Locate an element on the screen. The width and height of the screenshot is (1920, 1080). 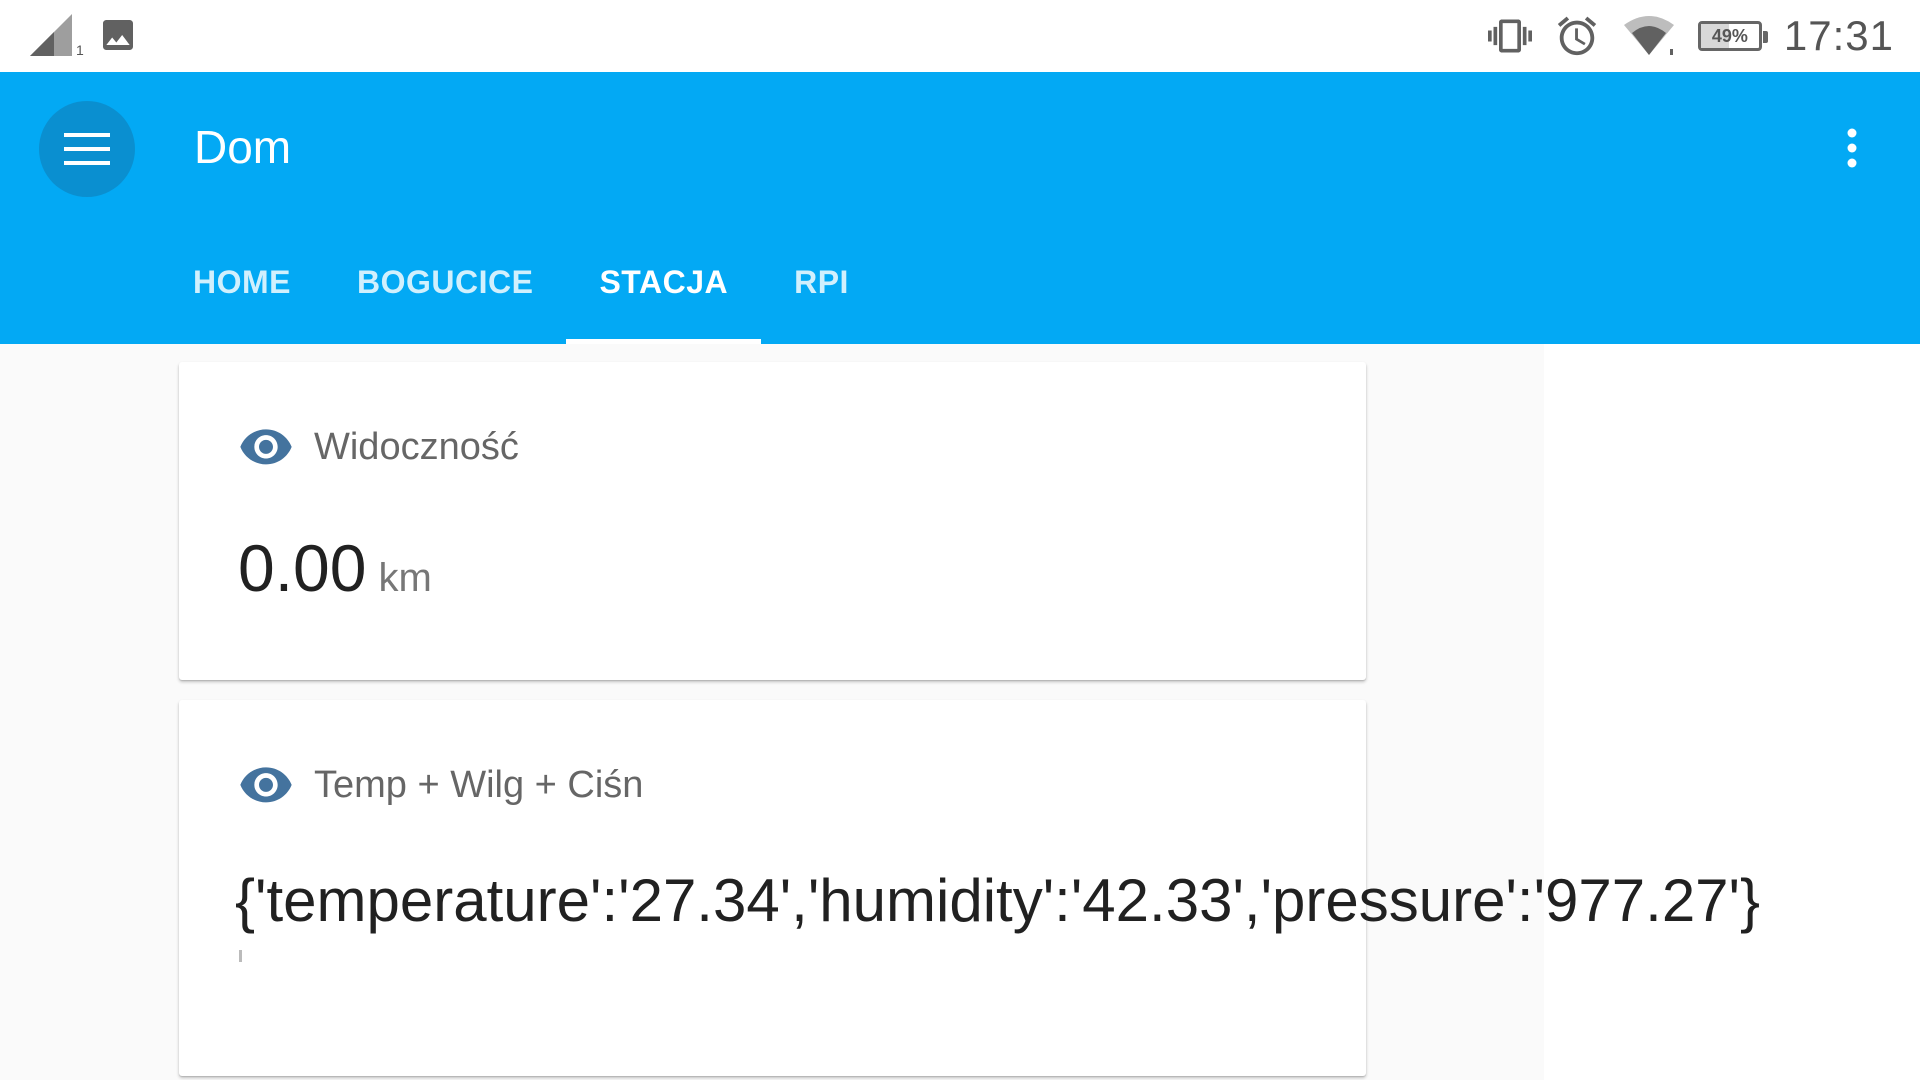
vibrate-icon is located at coordinates (1509, 36).